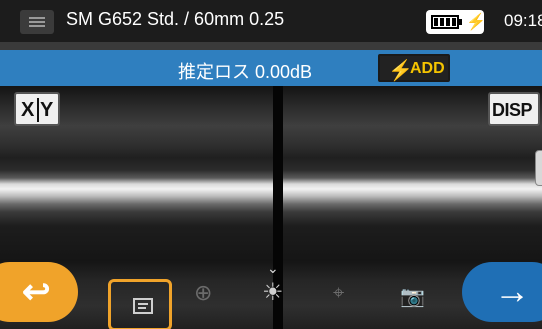  Describe the element at coordinates (245, 72) in the screenshot. I see `estimated-loss: 推定ロス 0.00dB` at that location.